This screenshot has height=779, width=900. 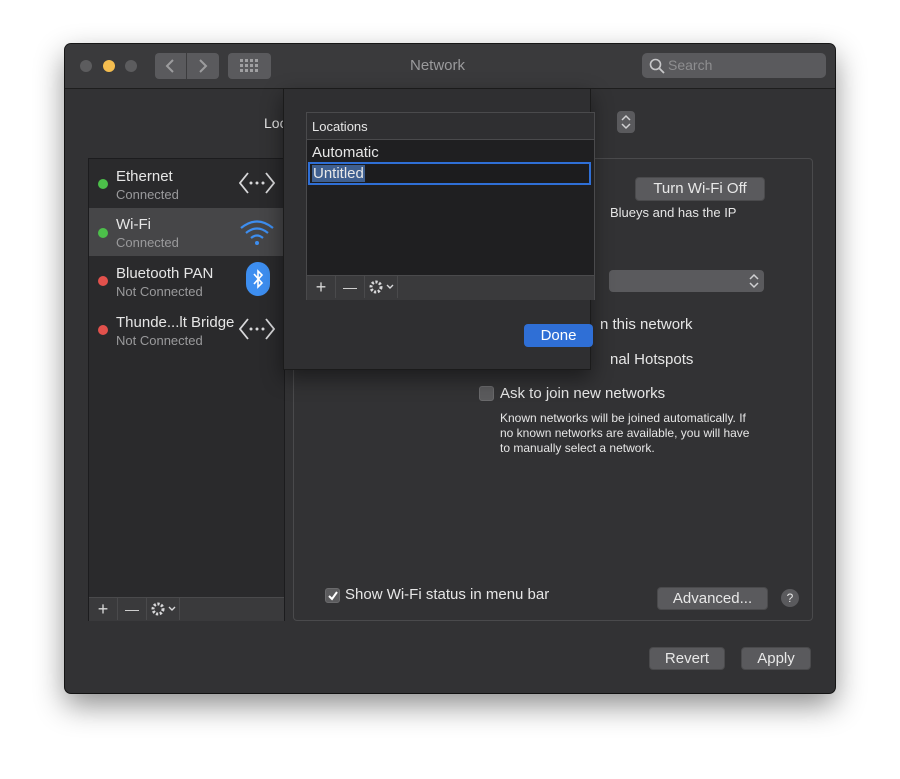 I want to click on ask-join-label: Ask to join new networks, so click(x=583, y=393).